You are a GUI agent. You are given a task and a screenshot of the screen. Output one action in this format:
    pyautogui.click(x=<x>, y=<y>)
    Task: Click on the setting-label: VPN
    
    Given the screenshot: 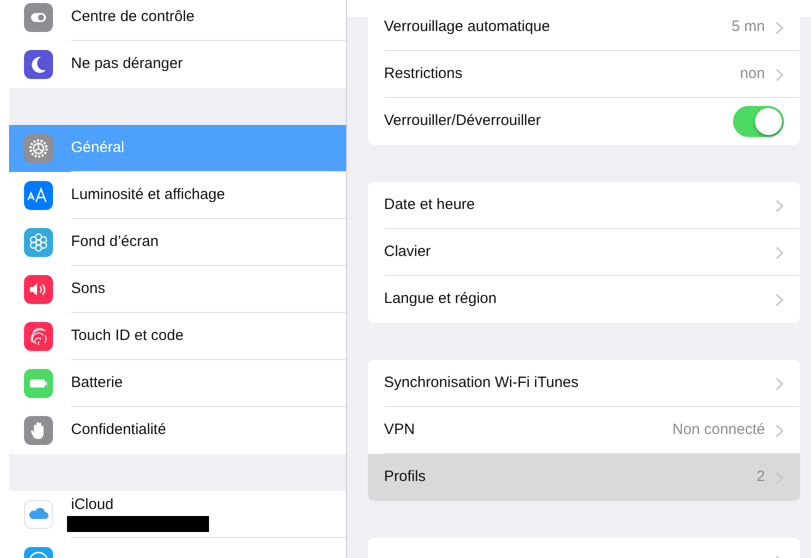 What is the action you would take?
    pyautogui.click(x=399, y=430)
    